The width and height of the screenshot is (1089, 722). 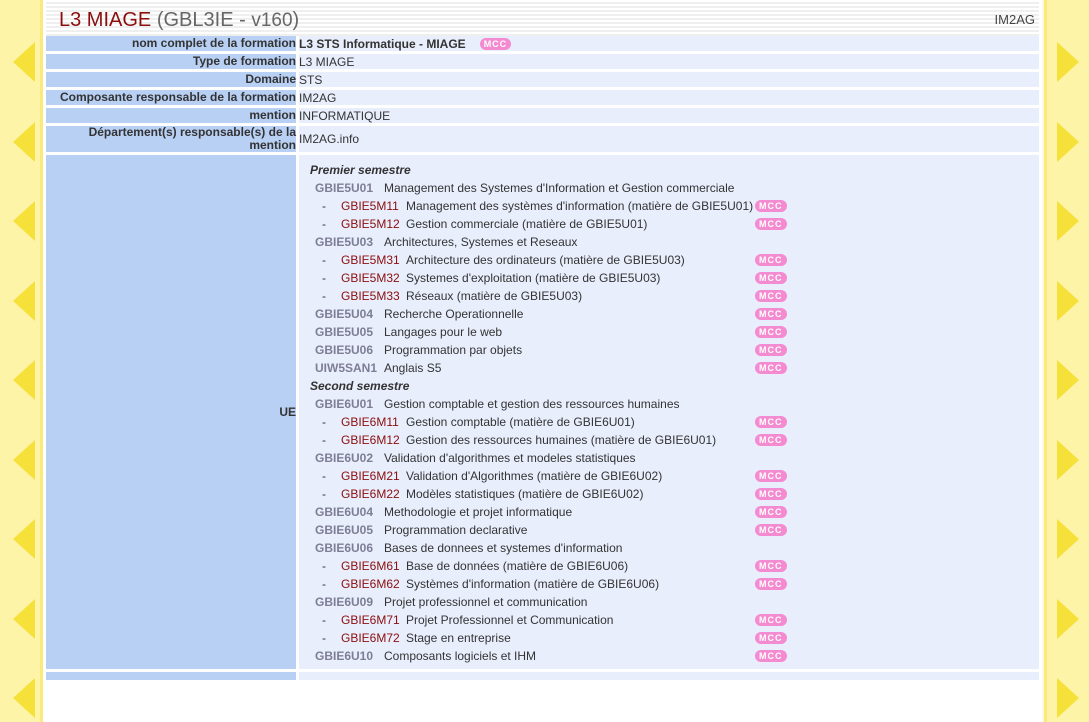 I want to click on info-row: mention INFORMATIQUE, so click(x=542, y=115).